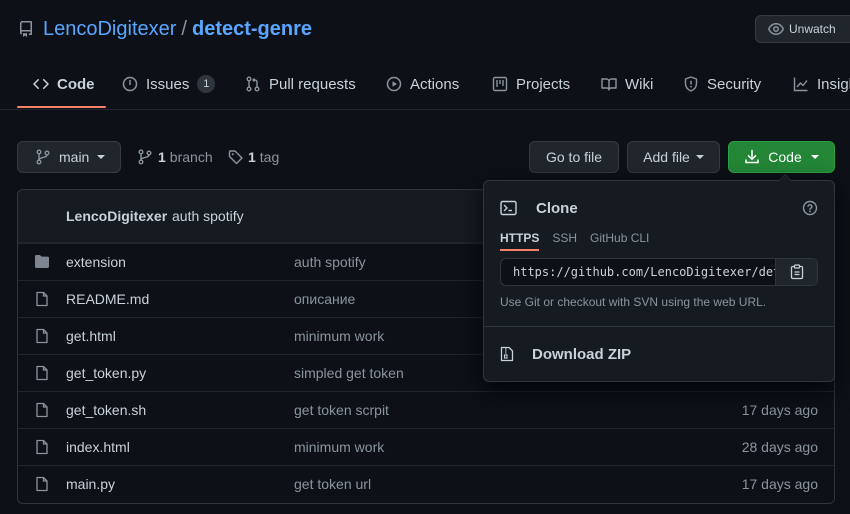 This screenshot has width=850, height=514. Describe the element at coordinates (236, 157) in the screenshot. I see `tag-icon` at that location.